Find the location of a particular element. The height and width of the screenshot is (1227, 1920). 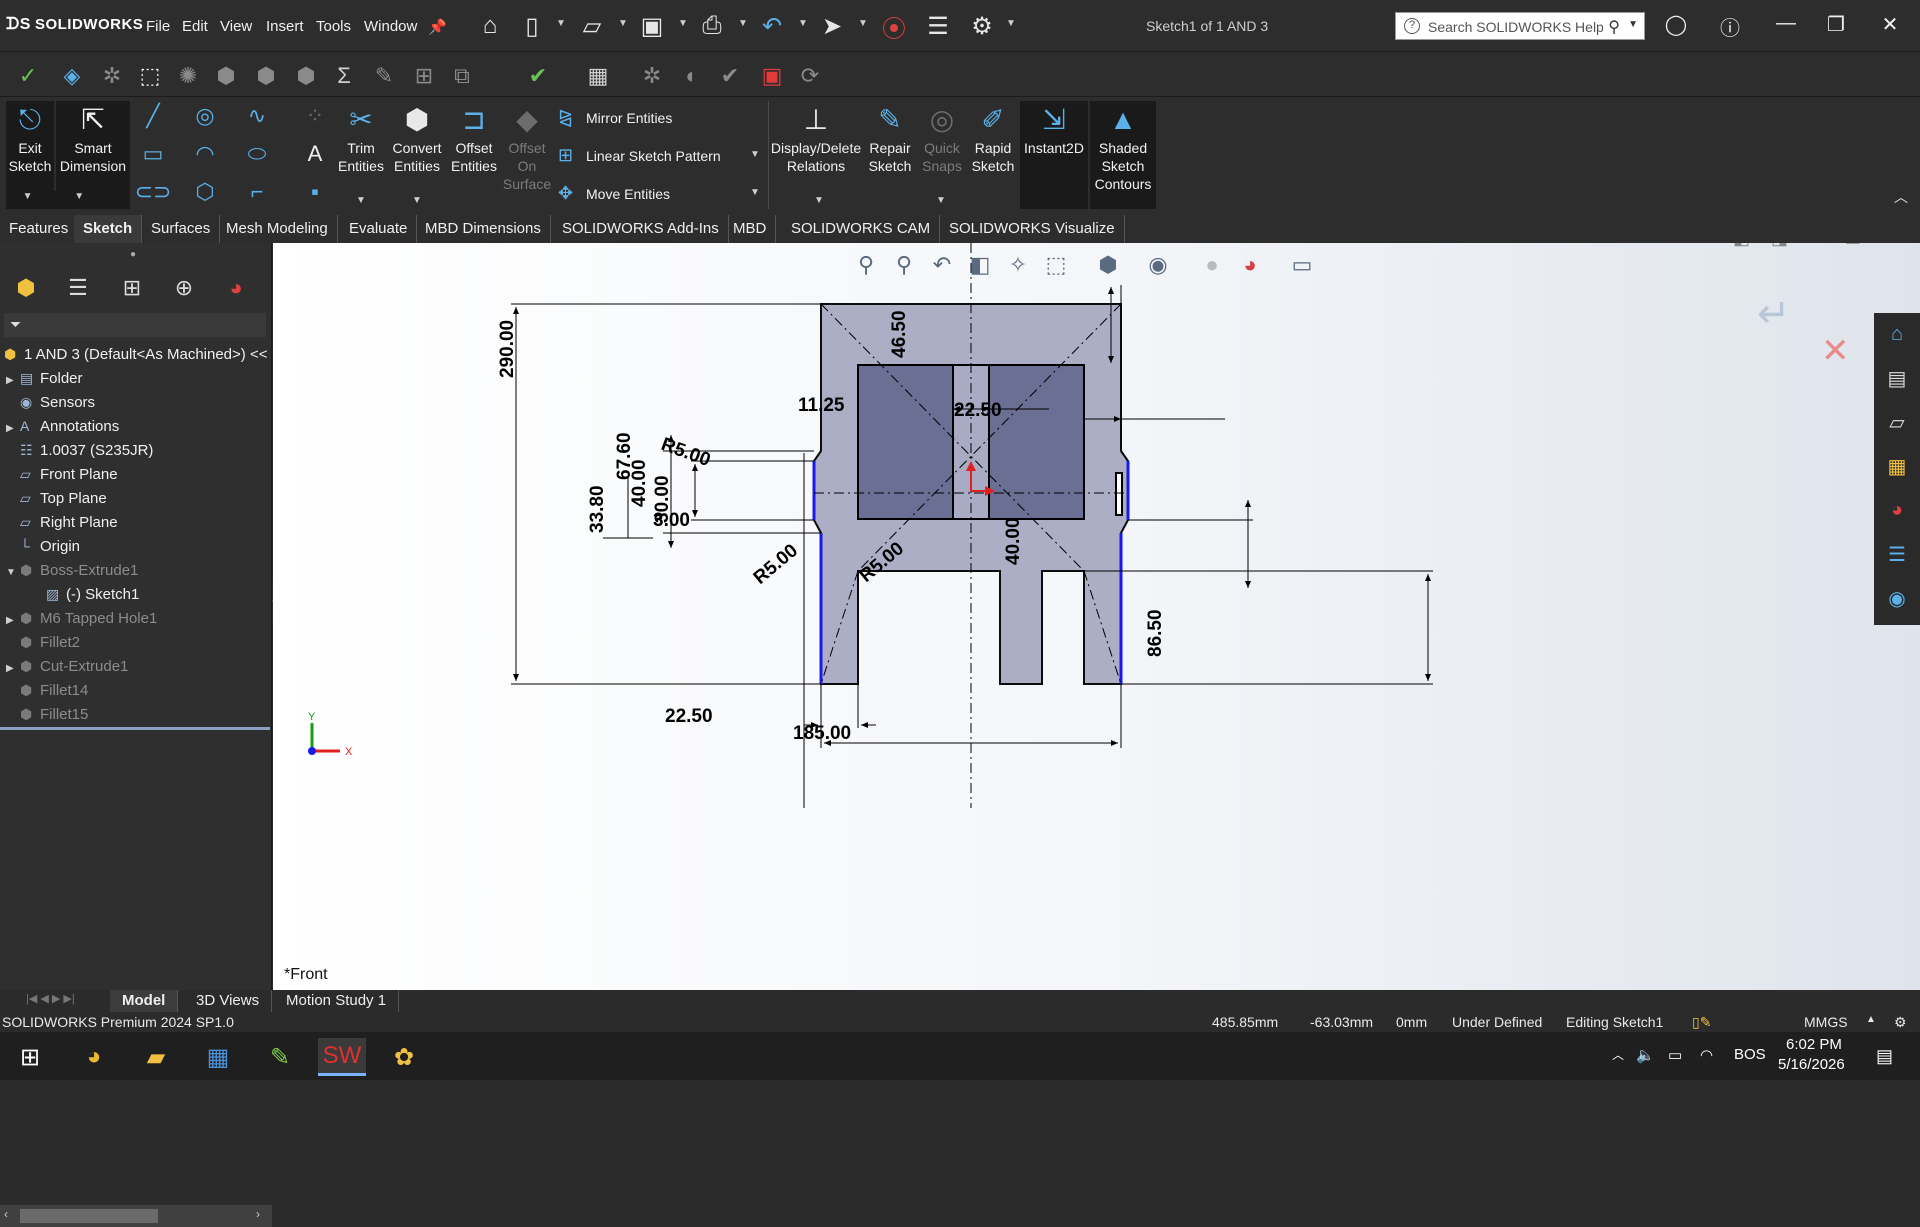

tree-item-cut-extrude1: ▶ ⬢ Cut-Extrude1 is located at coordinates (67, 670).